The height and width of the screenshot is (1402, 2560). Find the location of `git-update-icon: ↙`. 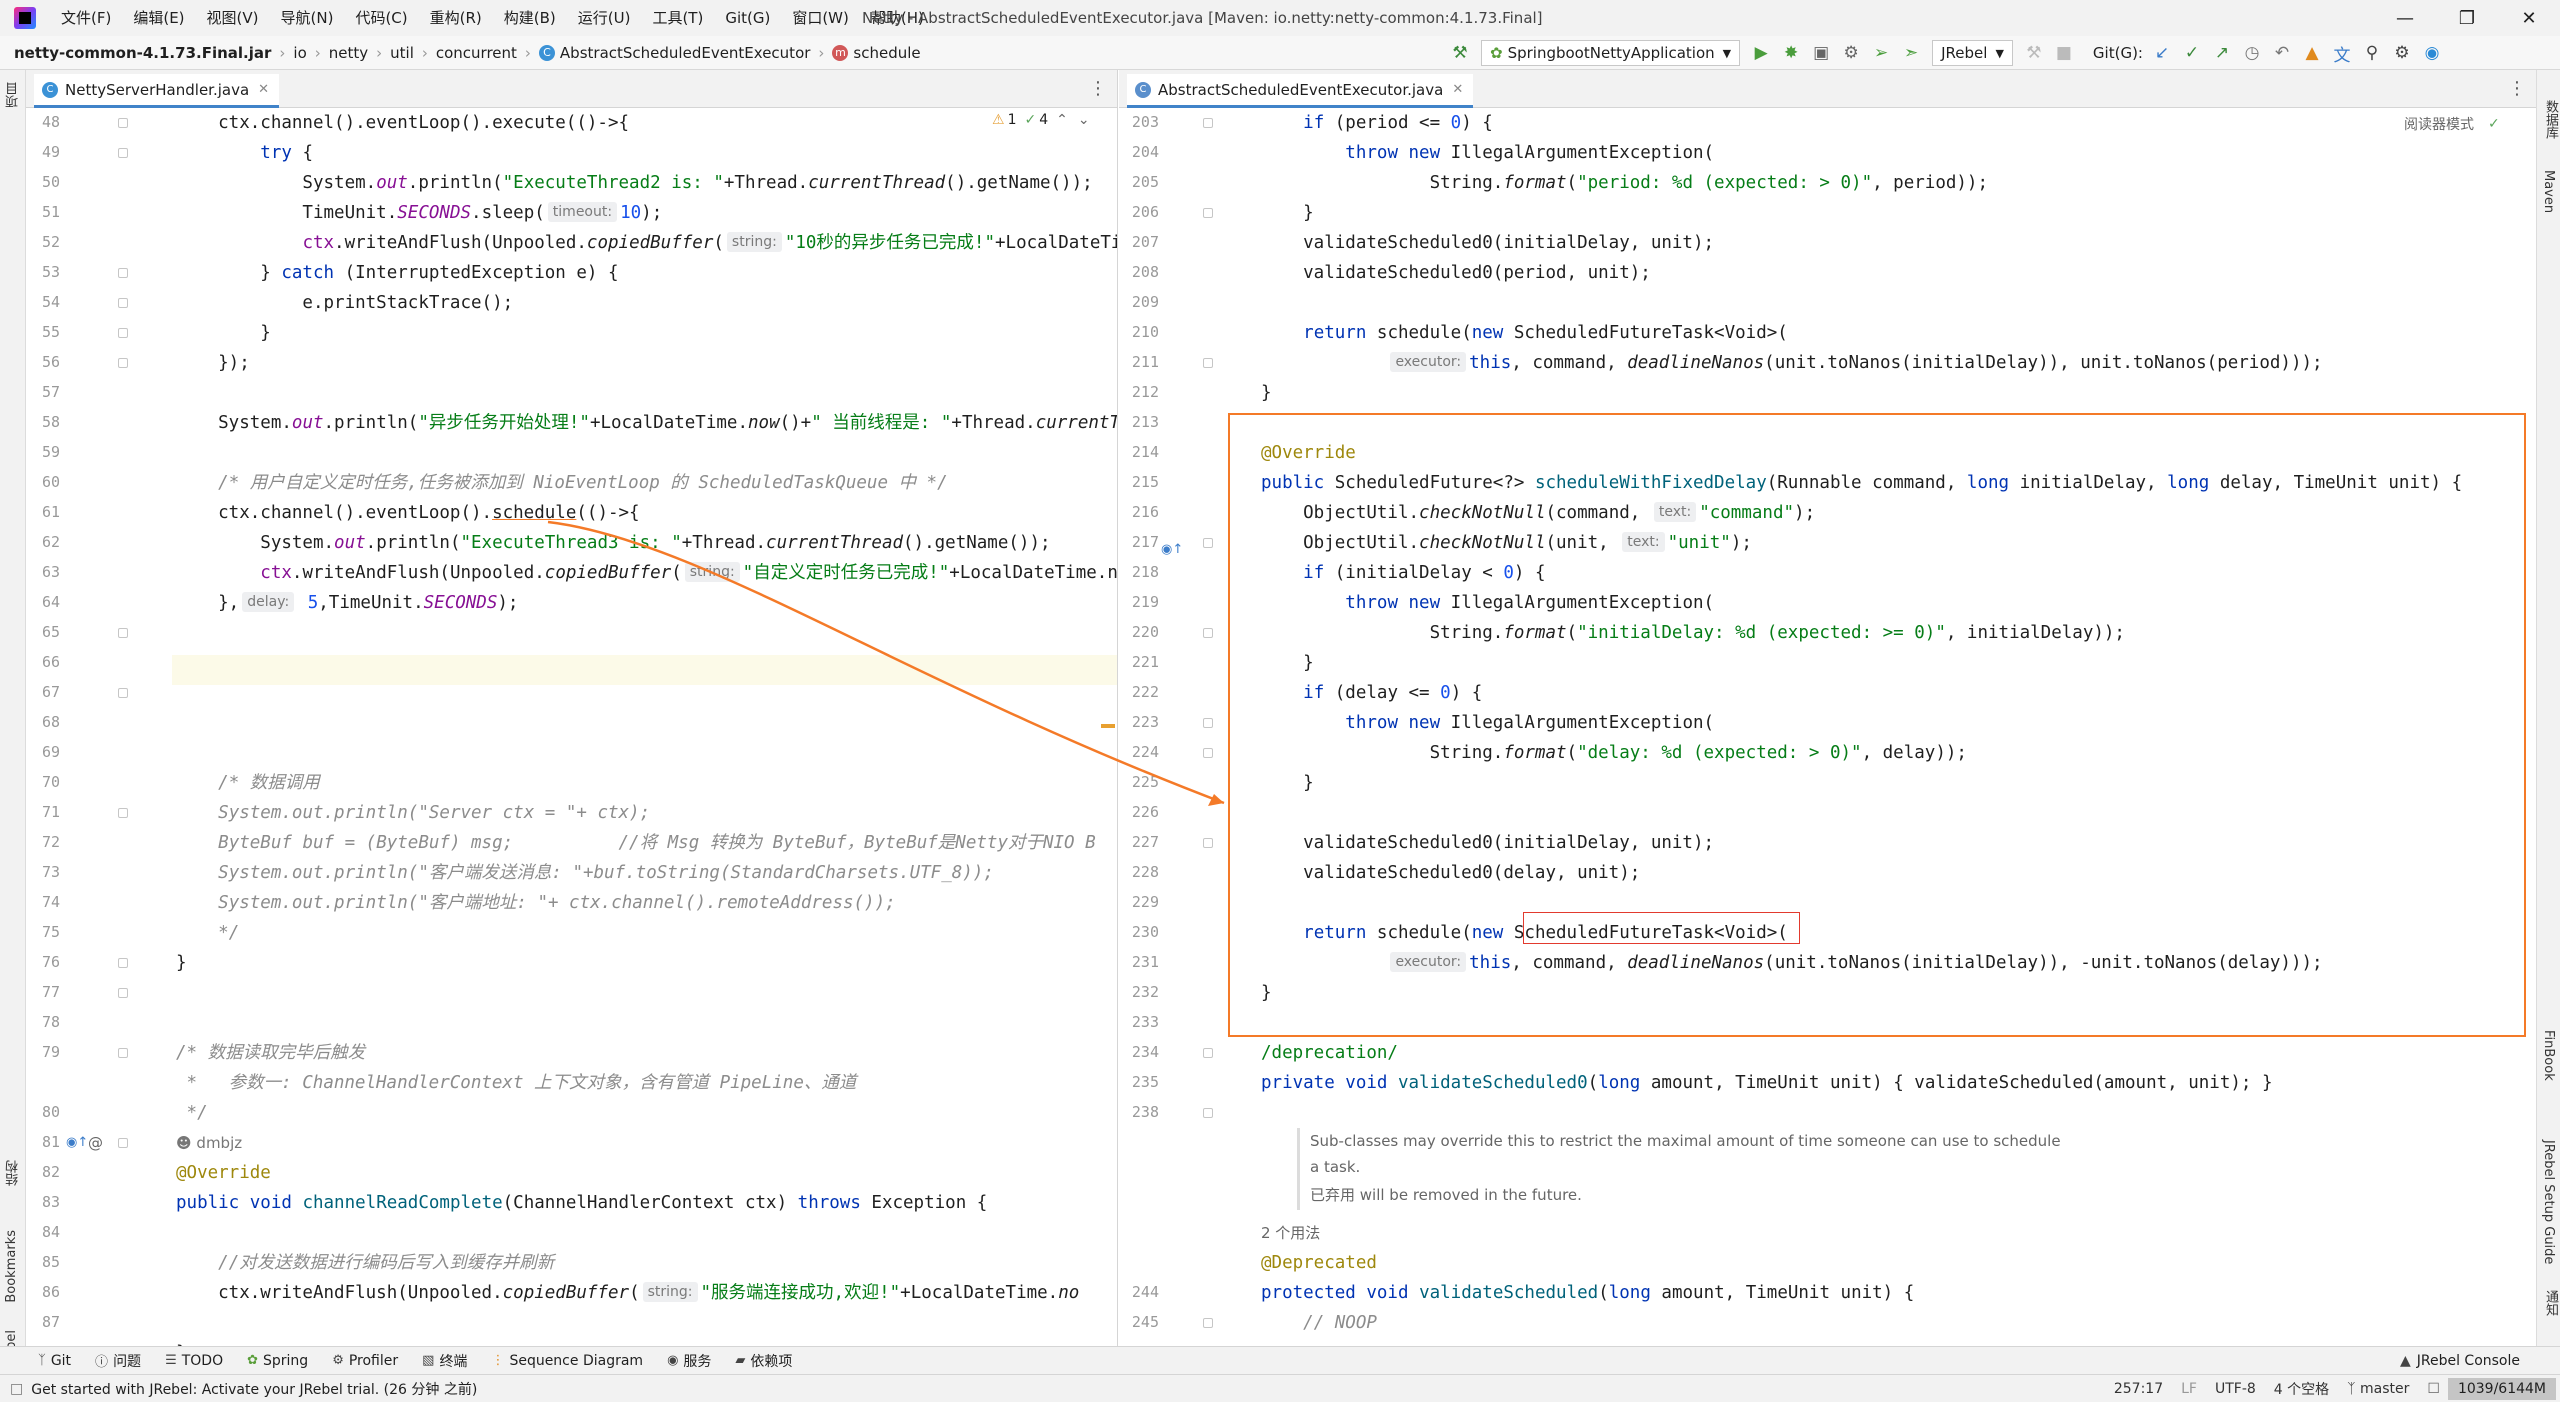

git-update-icon: ↙ is located at coordinates (2162, 53).